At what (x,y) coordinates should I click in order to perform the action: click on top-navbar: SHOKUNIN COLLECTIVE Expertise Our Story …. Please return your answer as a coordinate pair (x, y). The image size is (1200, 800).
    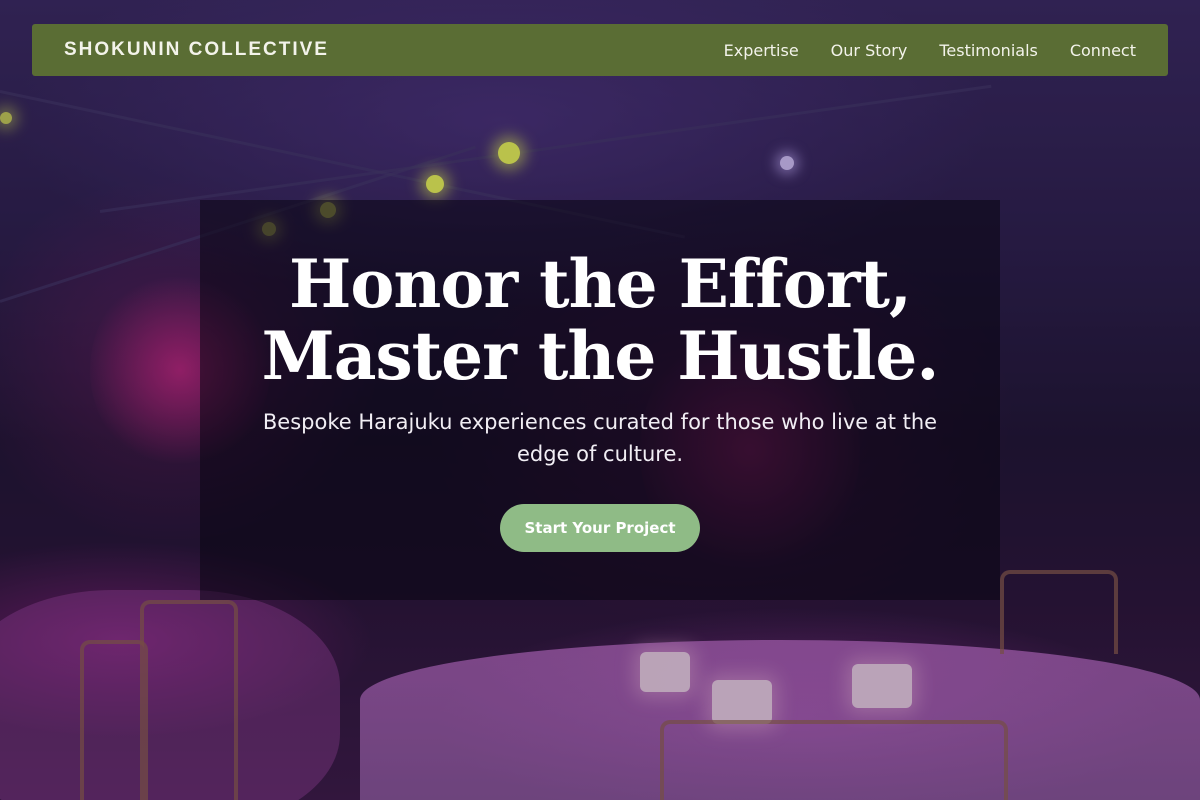
    Looking at the image, I should click on (600, 50).